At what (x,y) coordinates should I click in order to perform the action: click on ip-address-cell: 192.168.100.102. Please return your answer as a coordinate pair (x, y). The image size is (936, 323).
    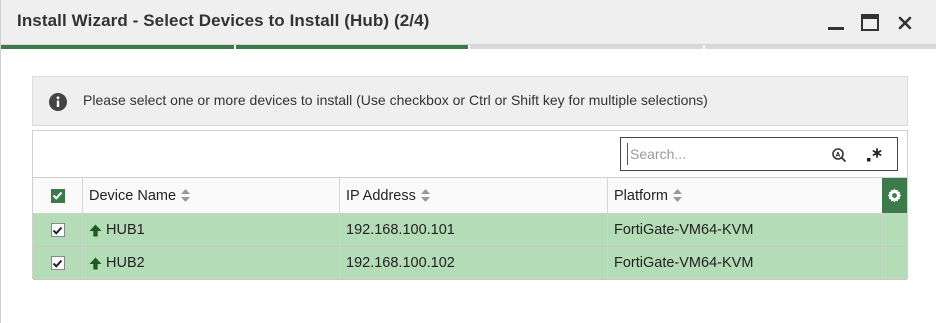
    Looking at the image, I should click on (474, 263).